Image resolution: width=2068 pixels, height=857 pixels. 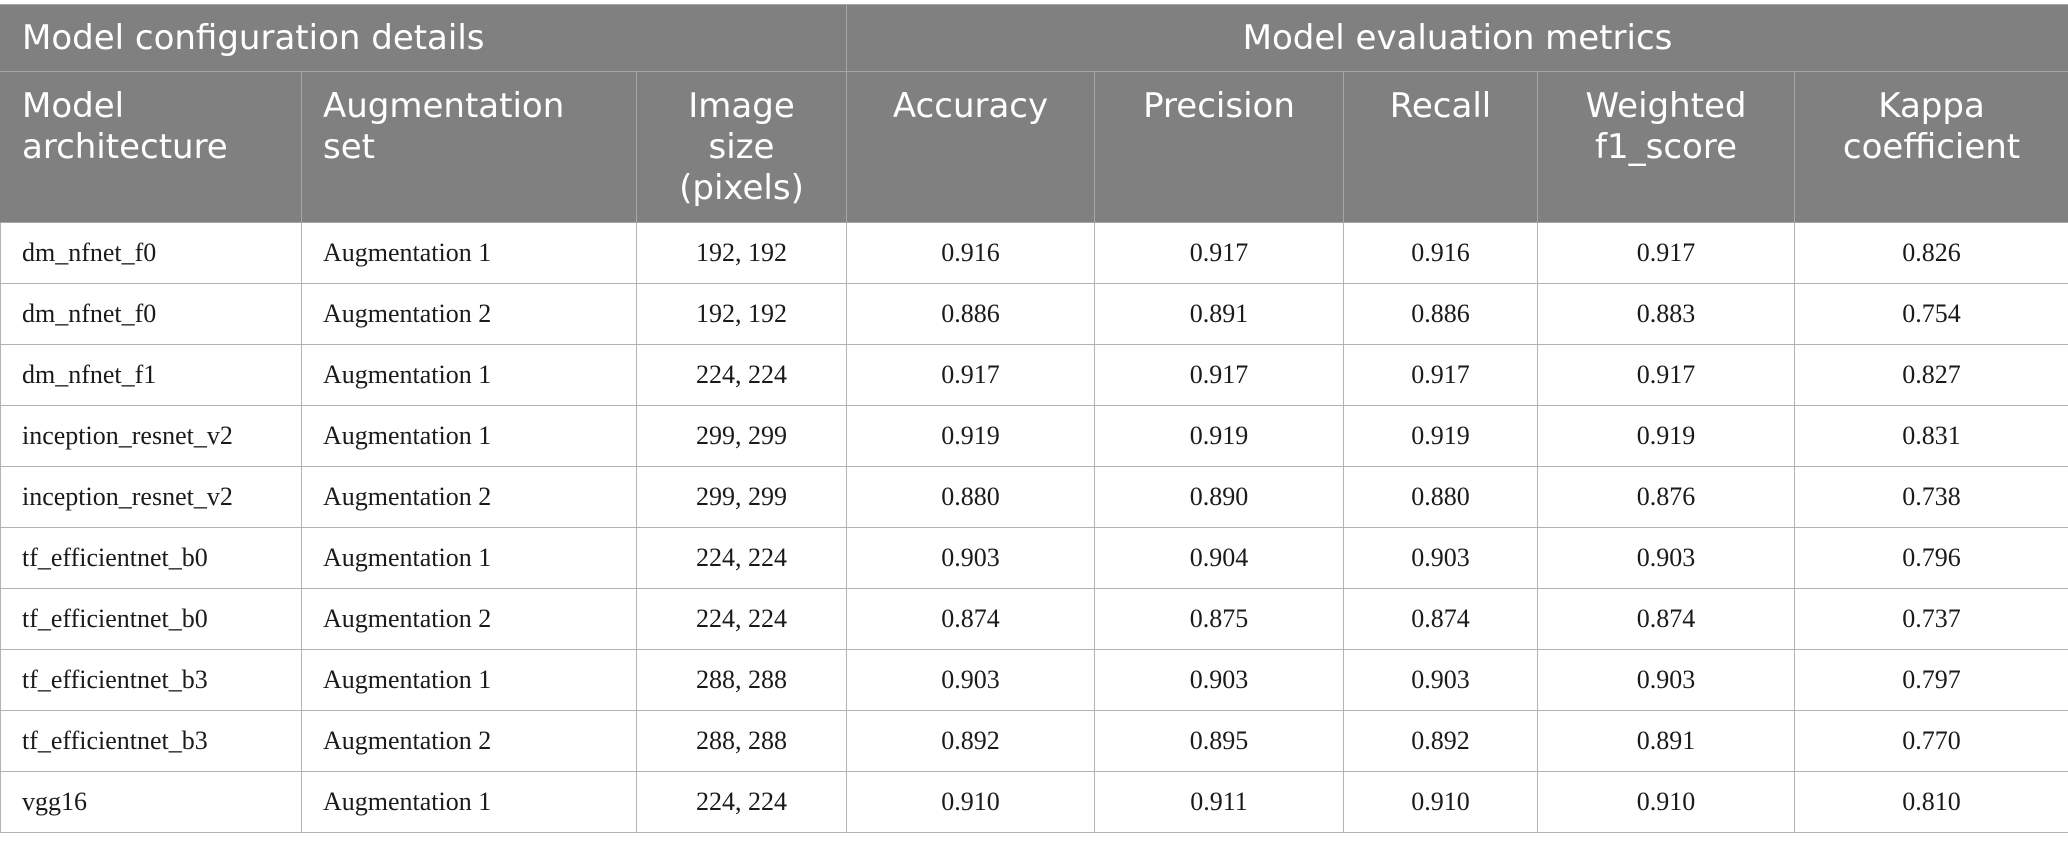 I want to click on recall-cell: 0.916, so click(x=1441, y=253).